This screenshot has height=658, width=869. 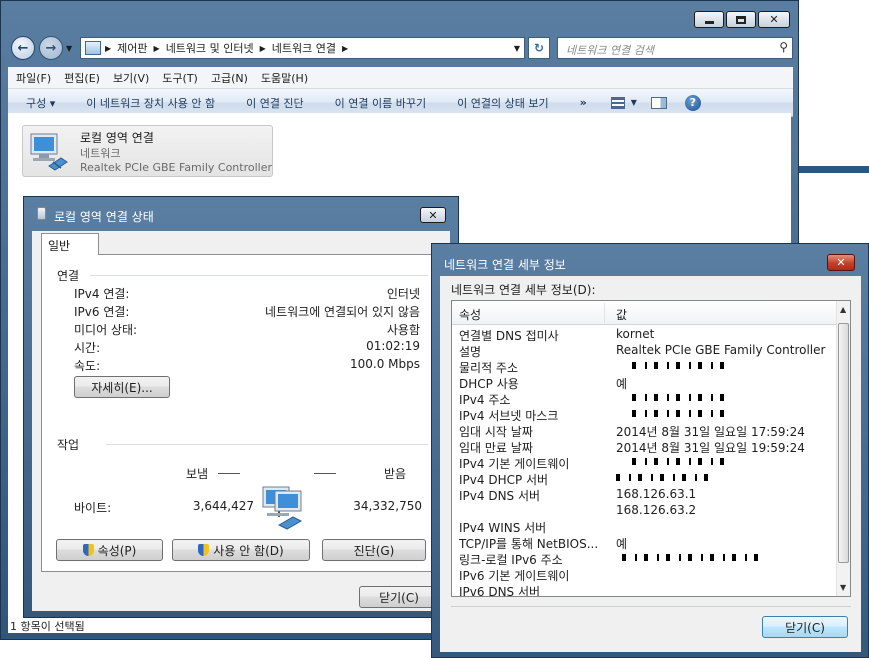 I want to click on scroll-up-icon: ▲, so click(x=843, y=309).